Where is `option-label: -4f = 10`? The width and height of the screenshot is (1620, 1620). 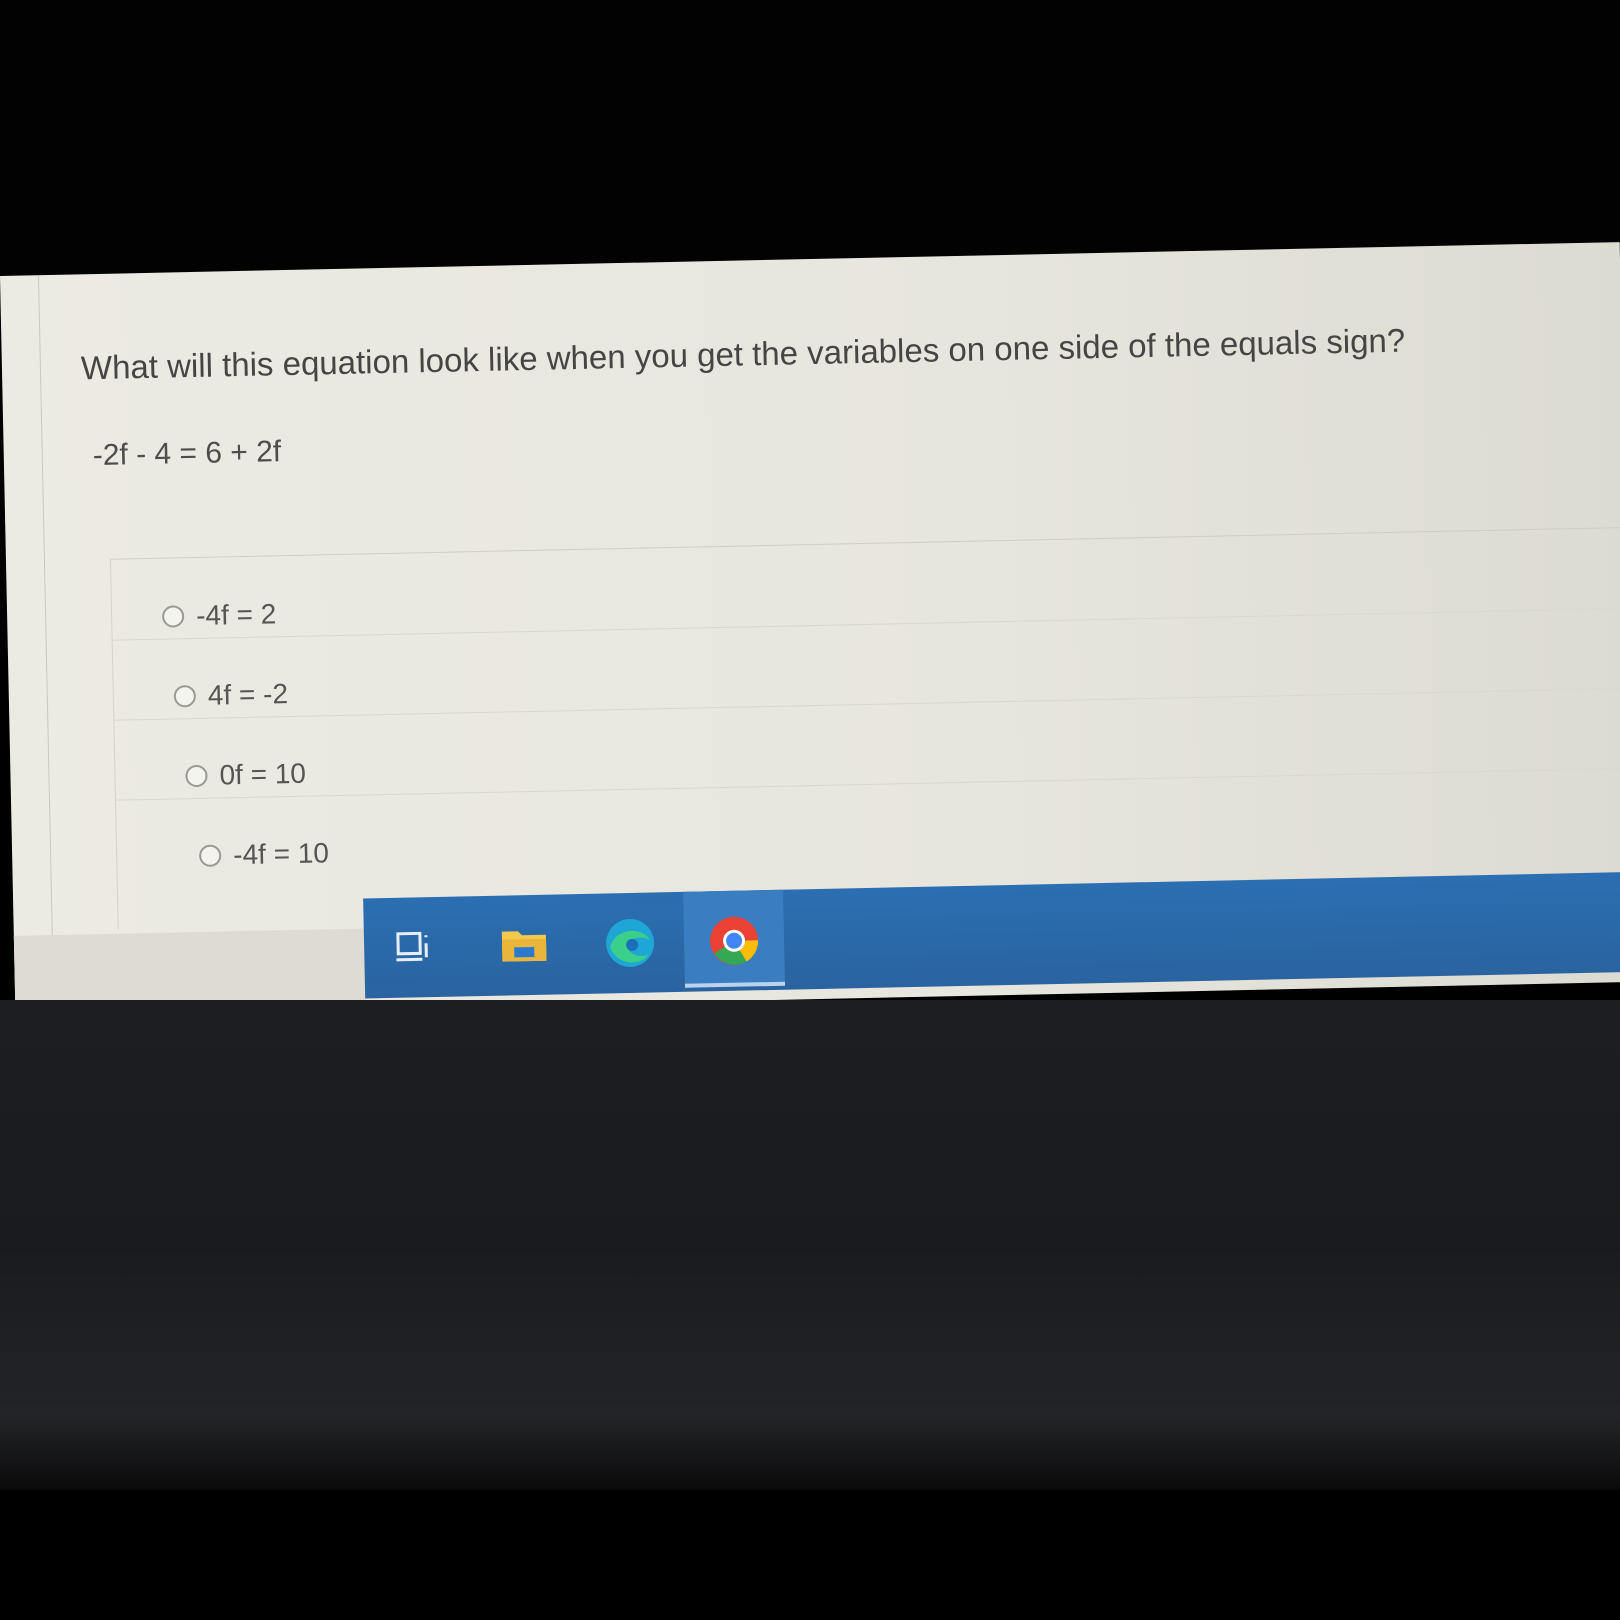
option-label: -4f = 10 is located at coordinates (281, 854).